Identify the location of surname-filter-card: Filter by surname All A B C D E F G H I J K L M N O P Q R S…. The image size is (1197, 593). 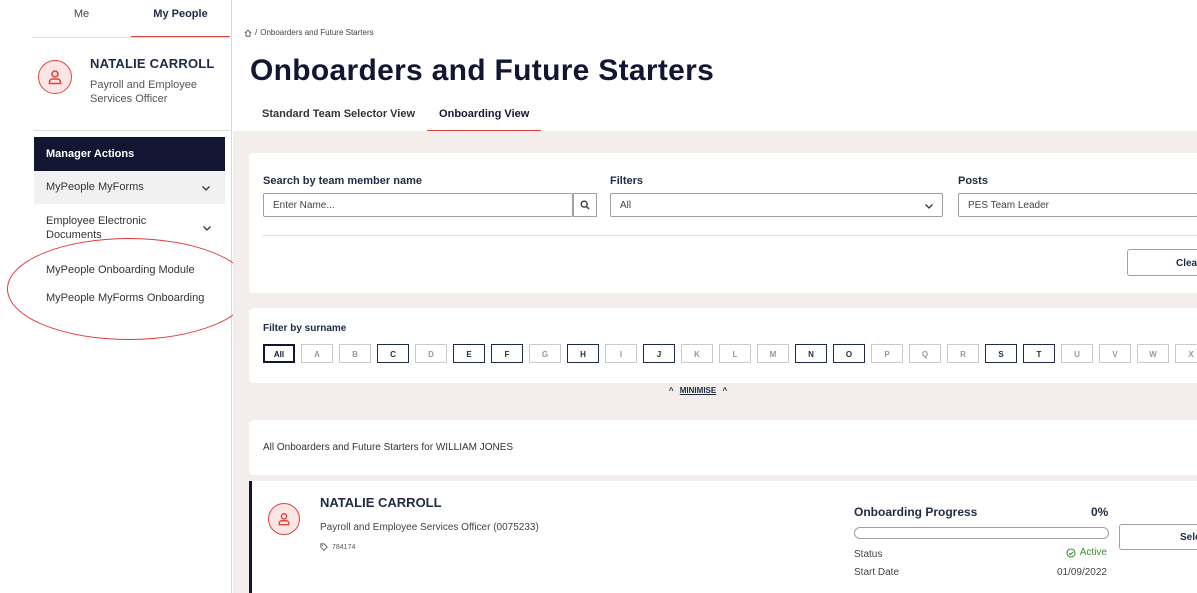
(723, 345).